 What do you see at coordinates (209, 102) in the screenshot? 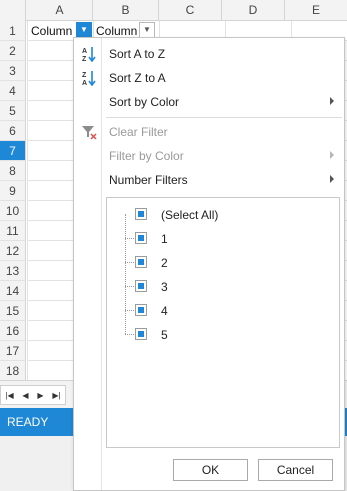
I see `menu-item-sort-by-color: Sort by Color` at bounding box center [209, 102].